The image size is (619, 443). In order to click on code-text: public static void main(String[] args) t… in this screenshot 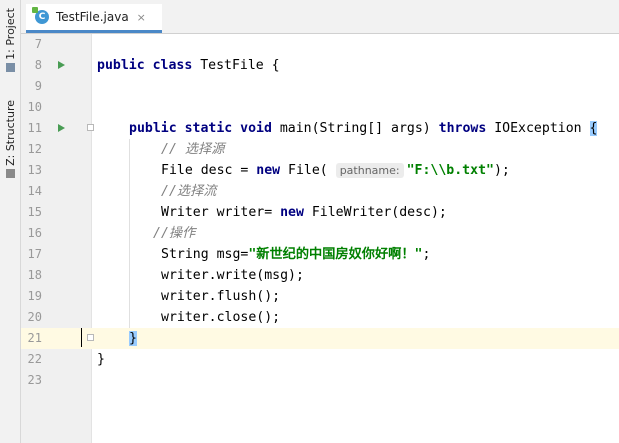, I will do `click(363, 128)`.